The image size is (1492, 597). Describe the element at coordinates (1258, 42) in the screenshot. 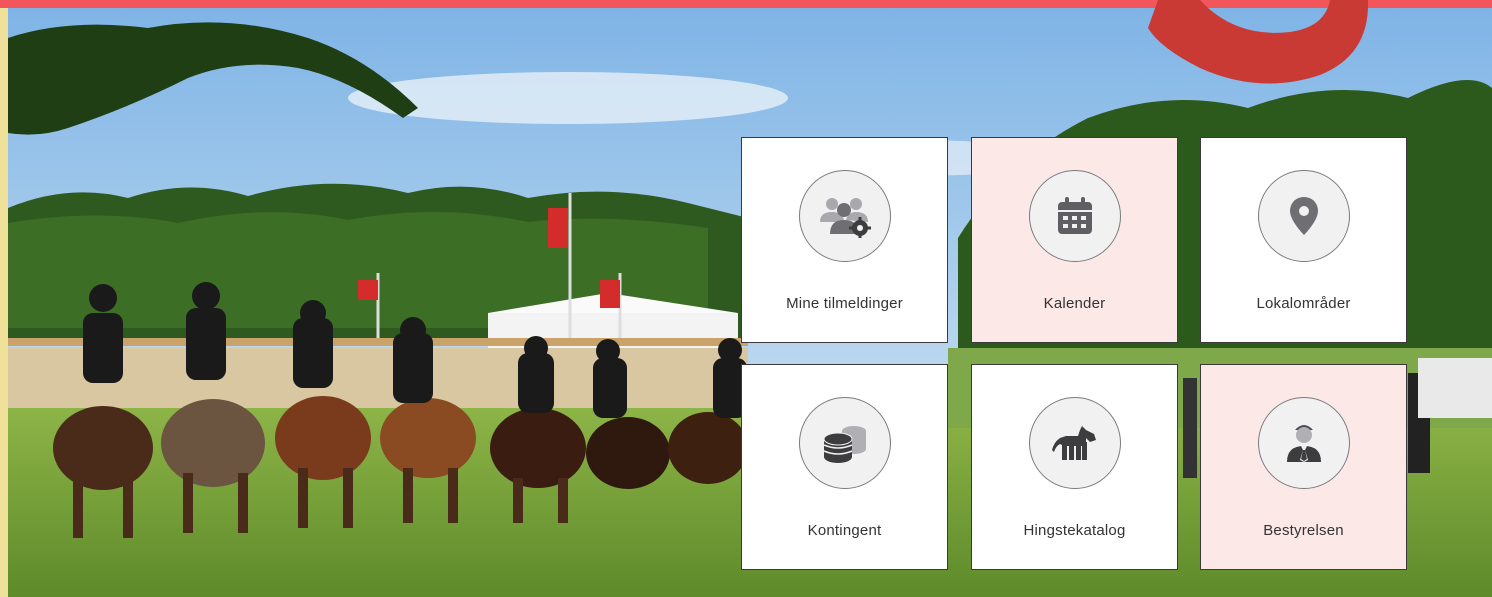

I see `logo-fragment` at that location.